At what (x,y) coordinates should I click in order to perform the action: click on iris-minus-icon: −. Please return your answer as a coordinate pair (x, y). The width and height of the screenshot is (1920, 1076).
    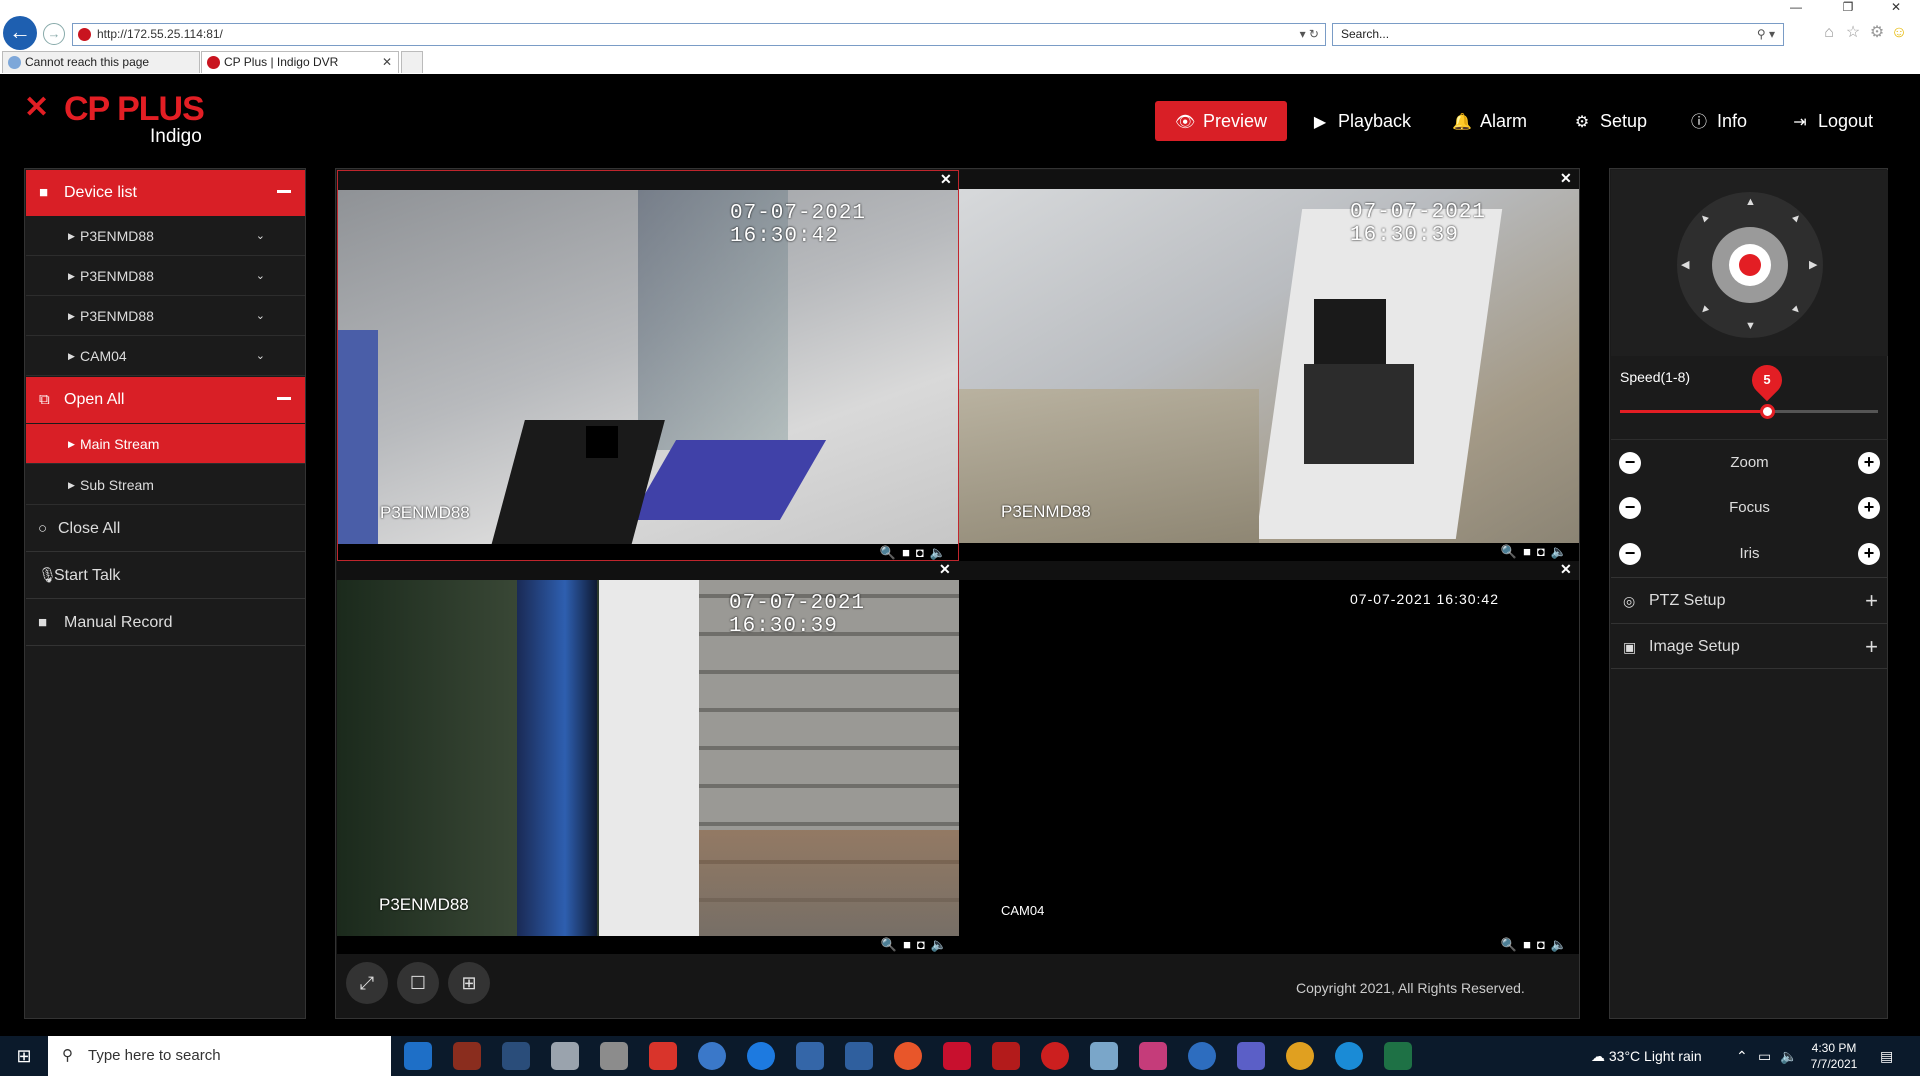
    Looking at the image, I should click on (1630, 554).